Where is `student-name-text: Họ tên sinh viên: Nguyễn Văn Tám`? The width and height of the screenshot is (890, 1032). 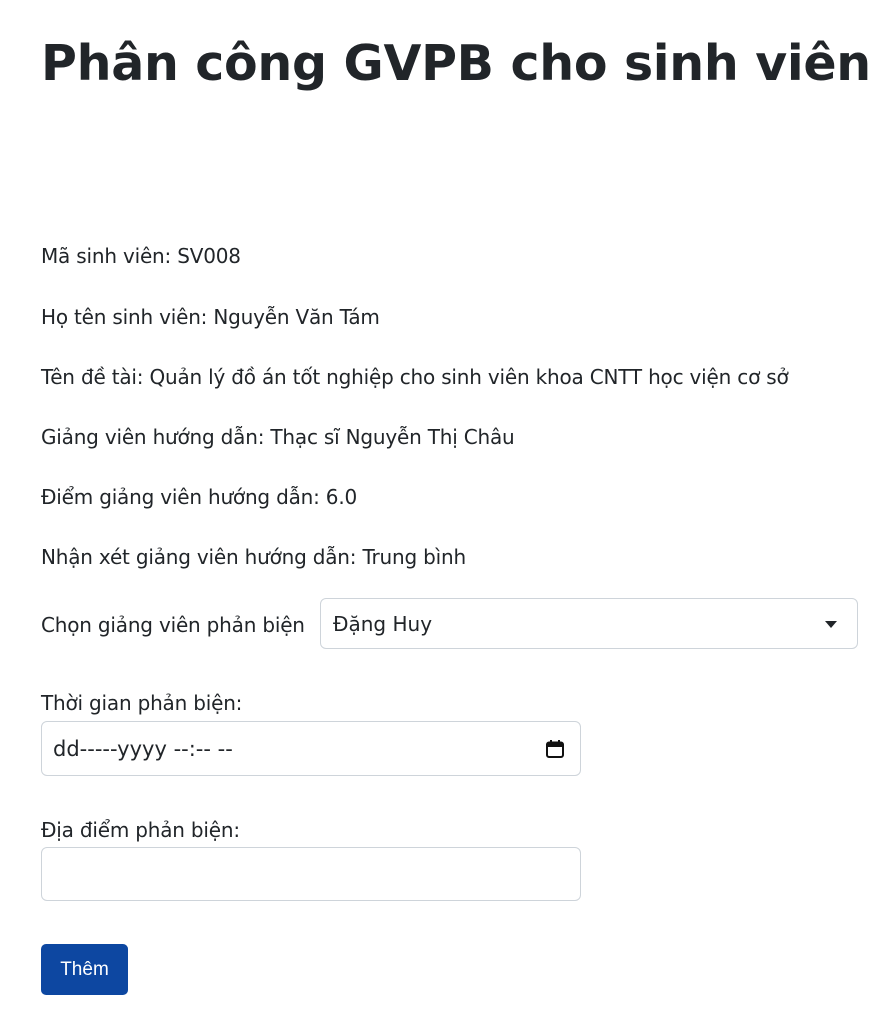 student-name-text: Họ tên sinh viên: Nguyễn Văn Tám is located at coordinates (210, 317).